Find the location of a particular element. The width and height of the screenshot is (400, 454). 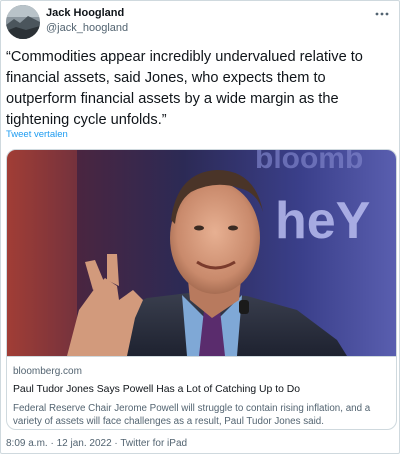

tweet-time: 8:09 a.m. is located at coordinates (27, 443).